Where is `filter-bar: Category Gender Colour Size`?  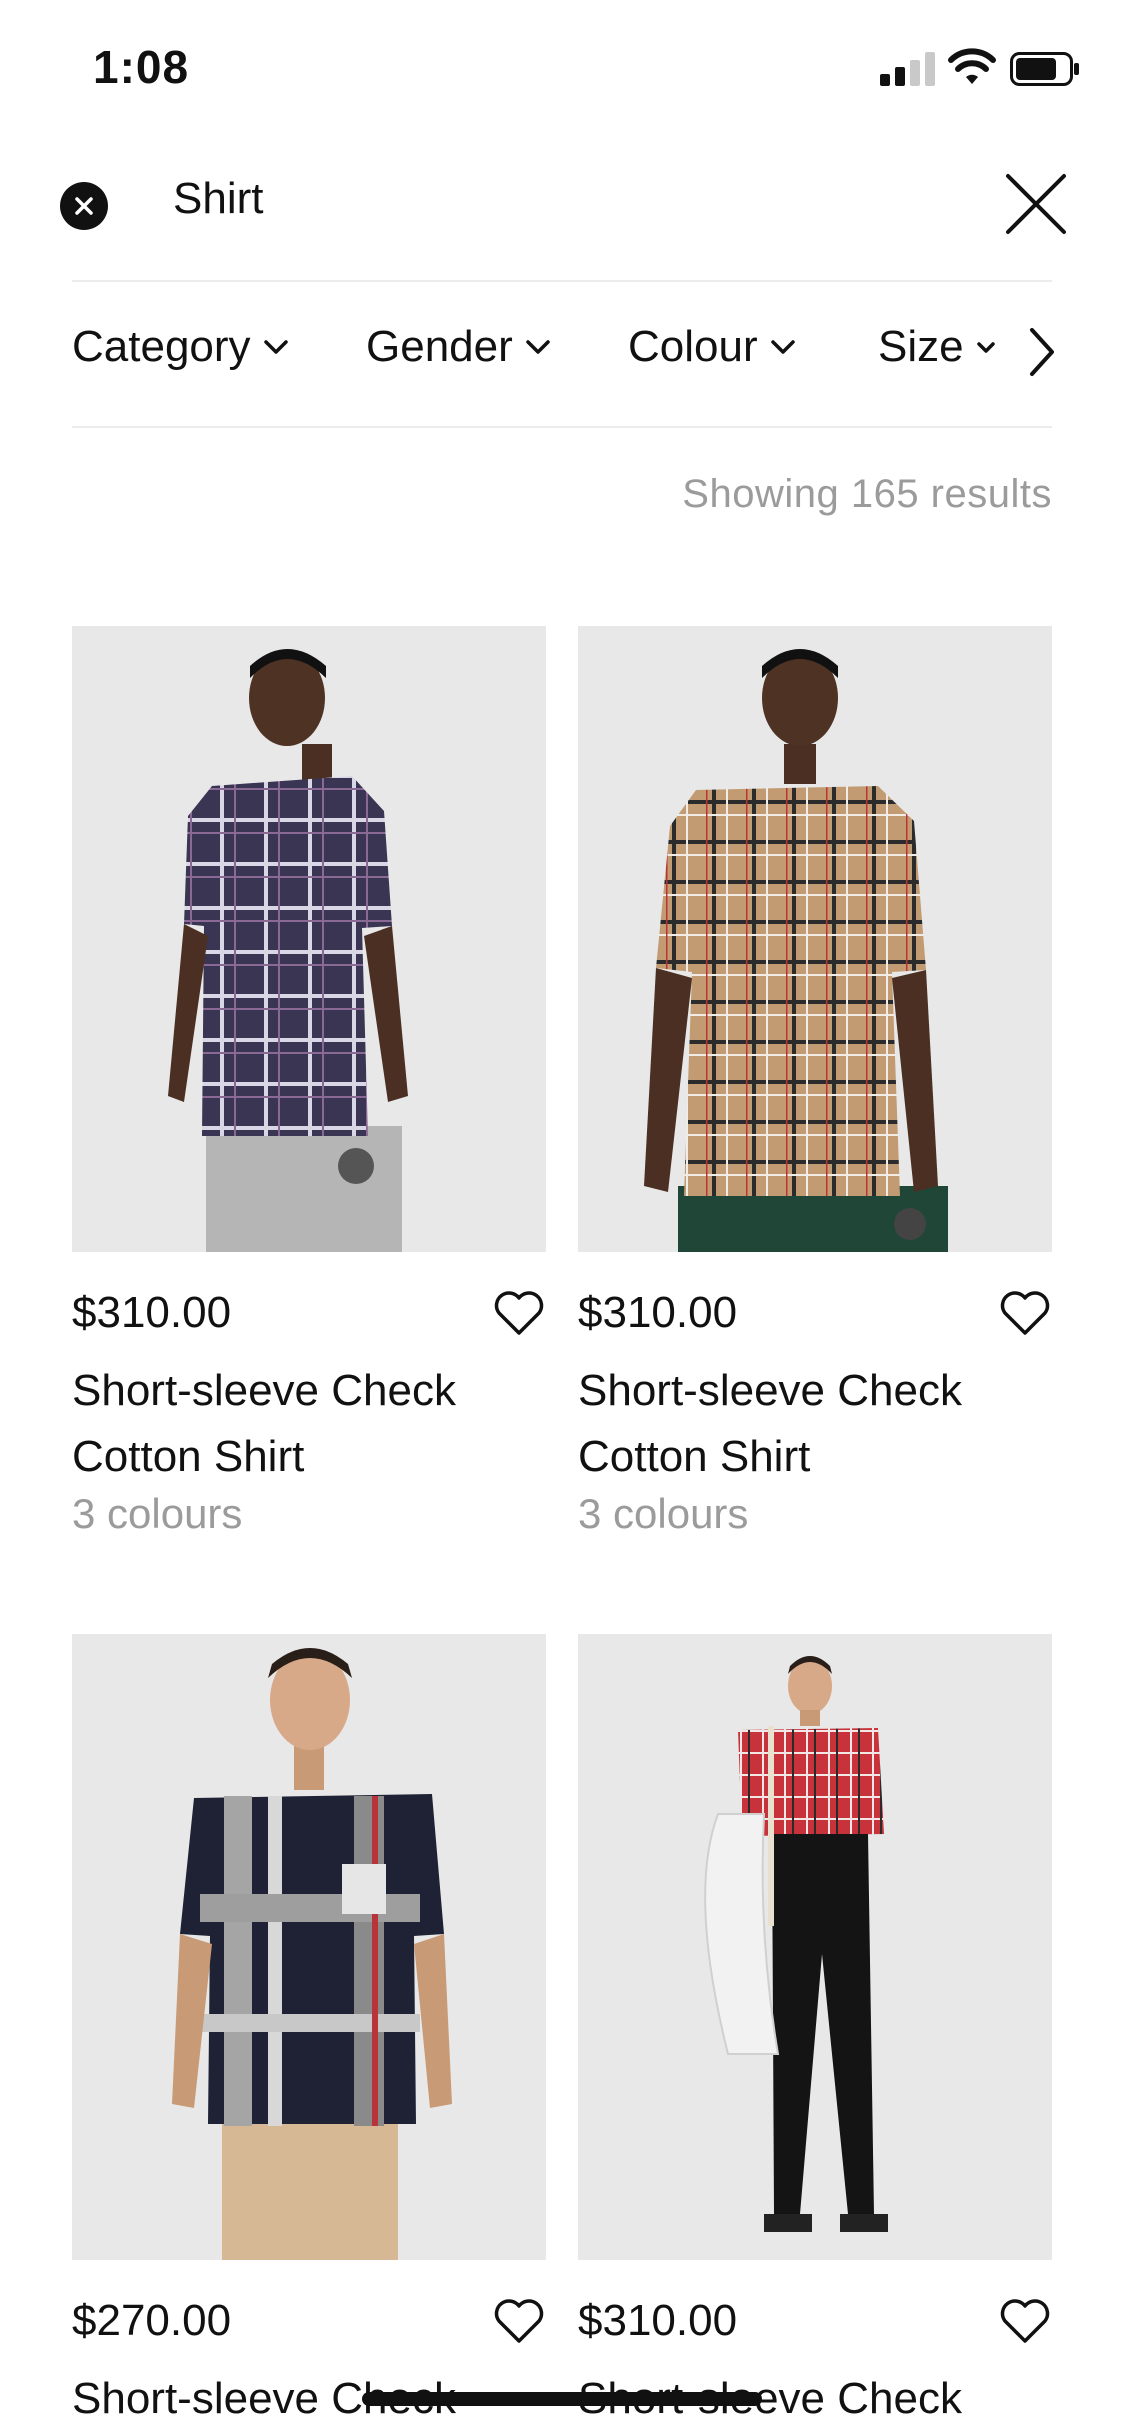
filter-bar: Category Gender Colour Size is located at coordinates (563, 355).